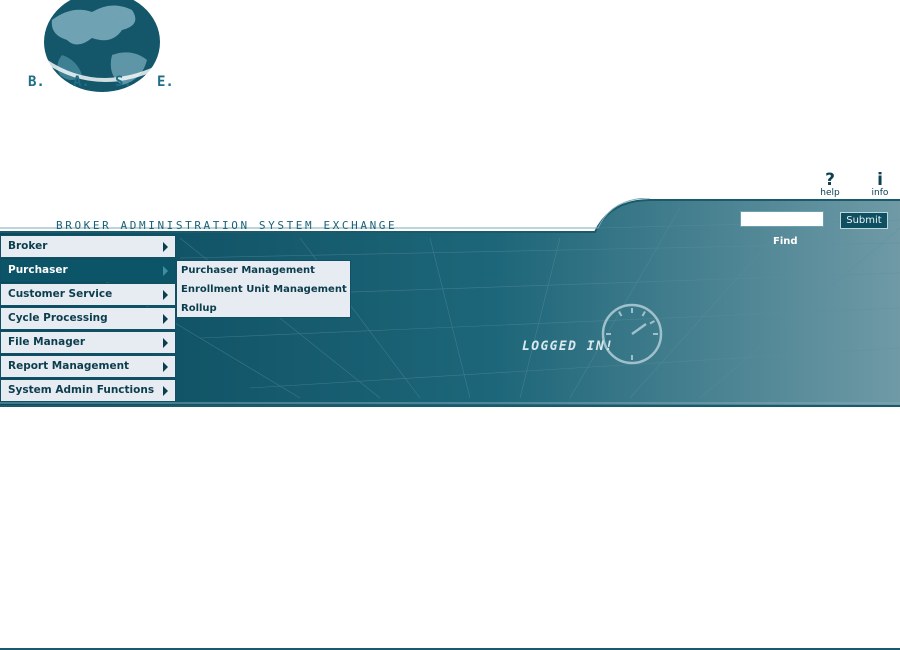  I want to click on nav-item-purchaser: Purchaser, so click(88, 270).